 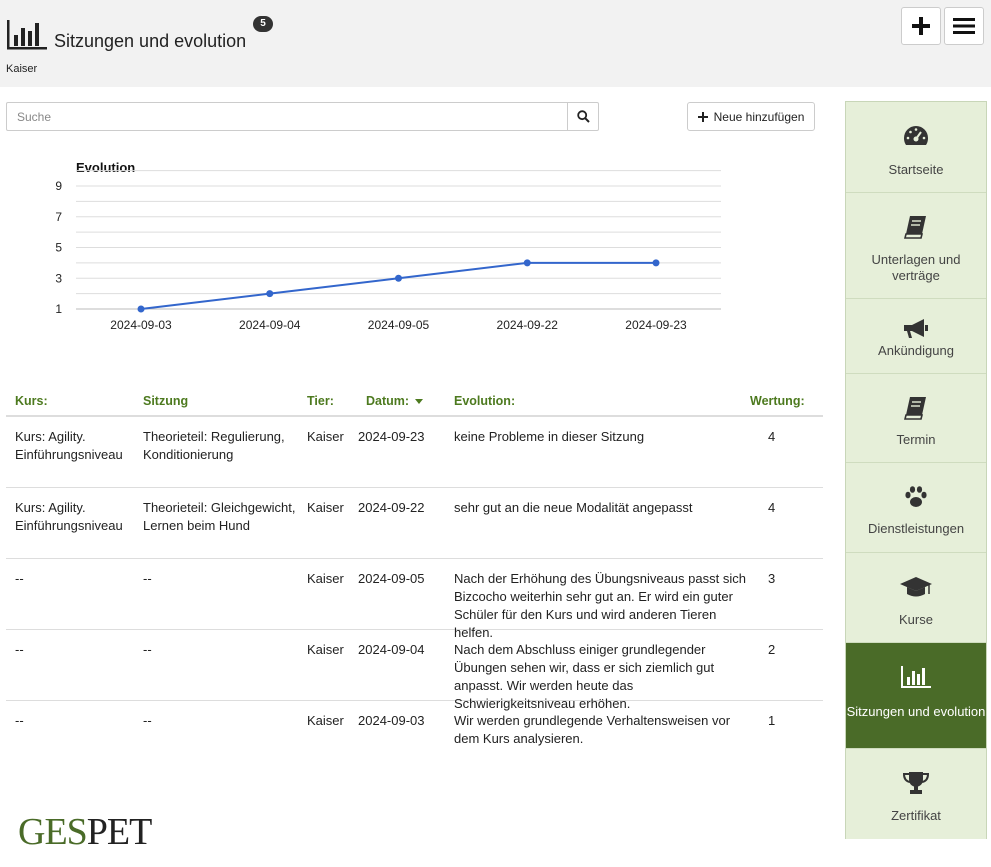 I want to click on sidebar-item-ankuendigung: Ankündigung, so click(x=916, y=336).